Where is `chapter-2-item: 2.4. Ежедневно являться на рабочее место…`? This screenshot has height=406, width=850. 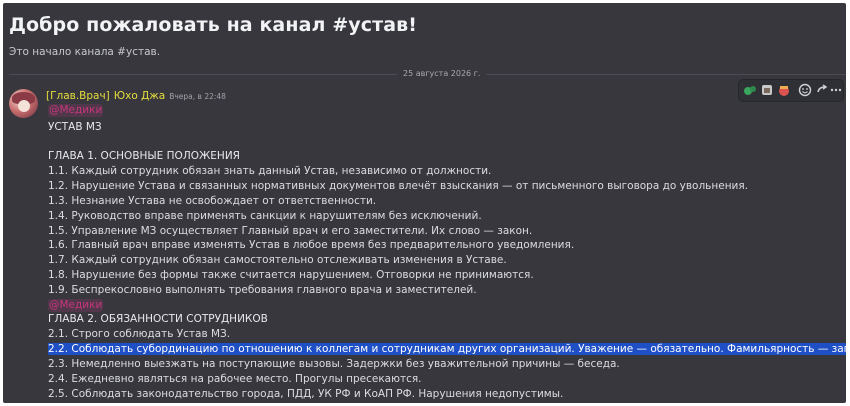 chapter-2-item: 2.4. Ежедневно являться на рабочее место… is located at coordinates (235, 379).